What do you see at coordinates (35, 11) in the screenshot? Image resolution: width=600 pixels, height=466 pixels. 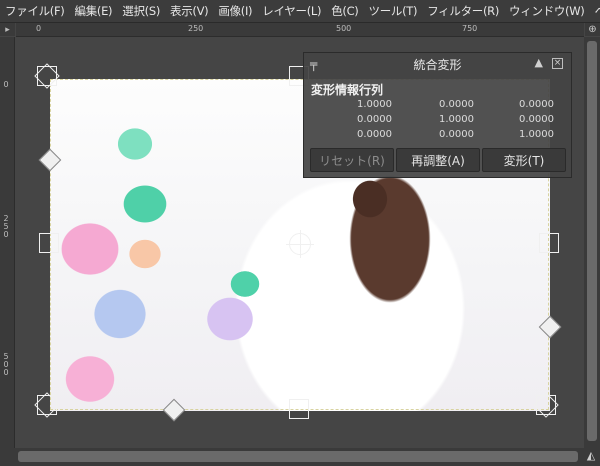 I see `menu-file: ファイル(F)` at bounding box center [35, 11].